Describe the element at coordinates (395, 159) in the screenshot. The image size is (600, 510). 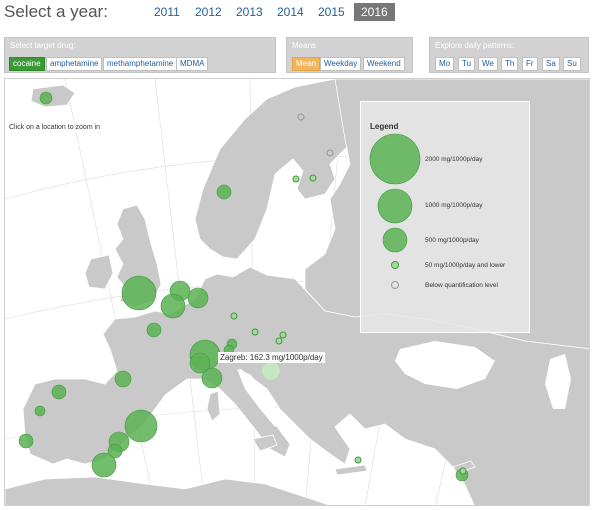
I see `legend-circle-2000` at that location.